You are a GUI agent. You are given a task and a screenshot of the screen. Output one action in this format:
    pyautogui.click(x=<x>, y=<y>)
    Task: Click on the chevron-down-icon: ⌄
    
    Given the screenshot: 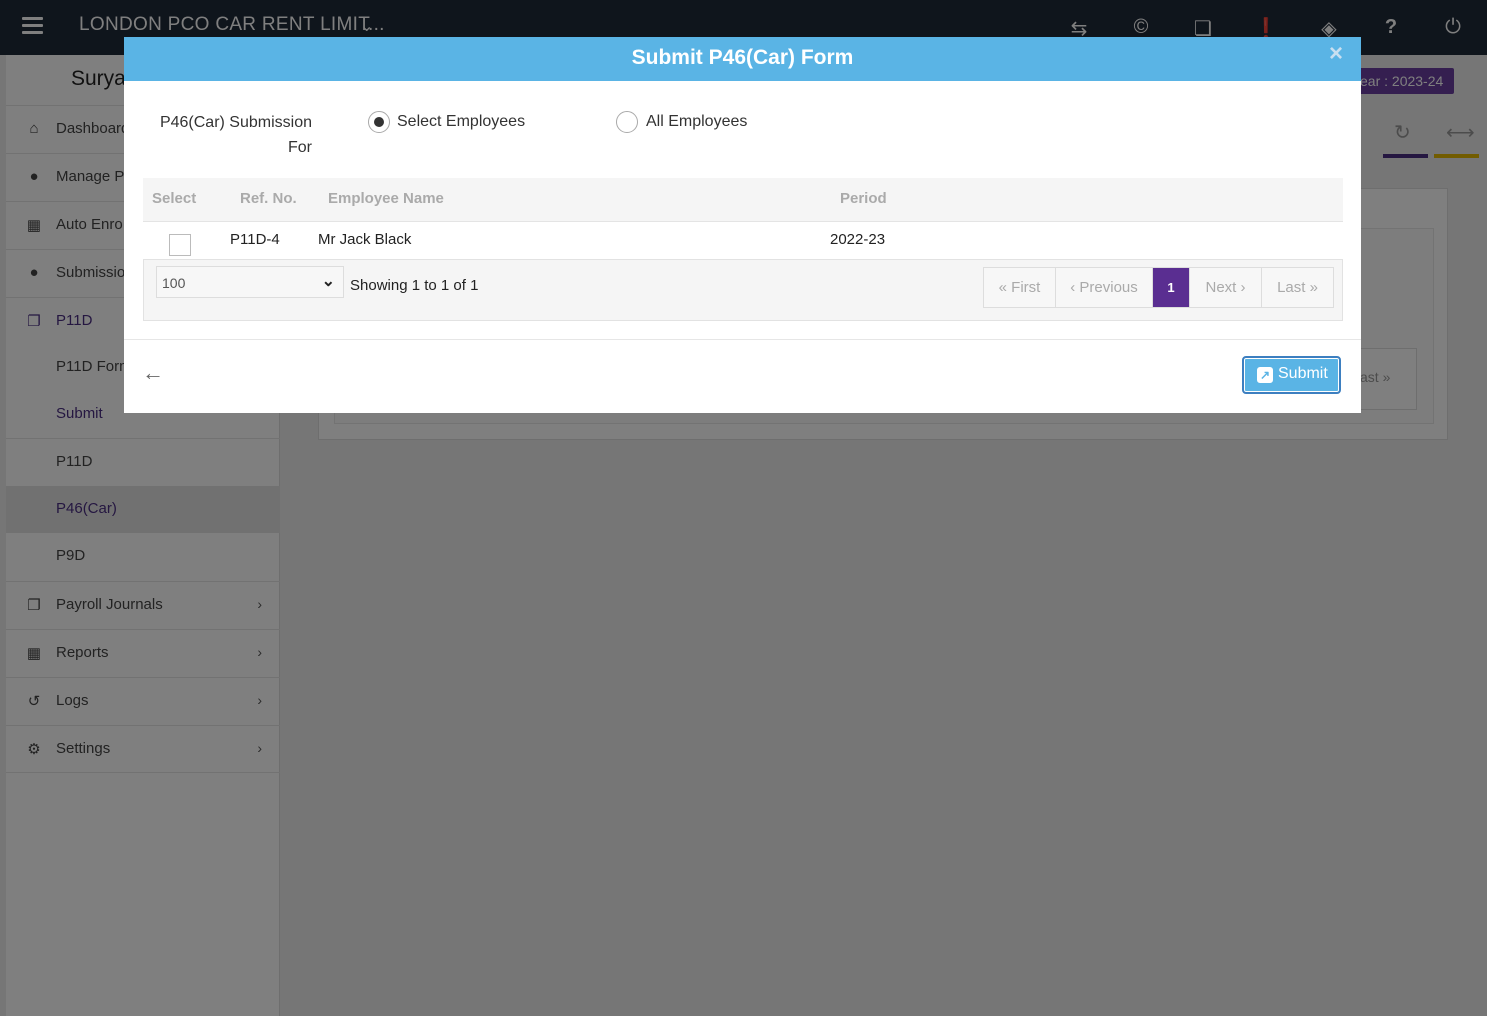 What is the action you would take?
    pyautogui.click(x=328, y=281)
    